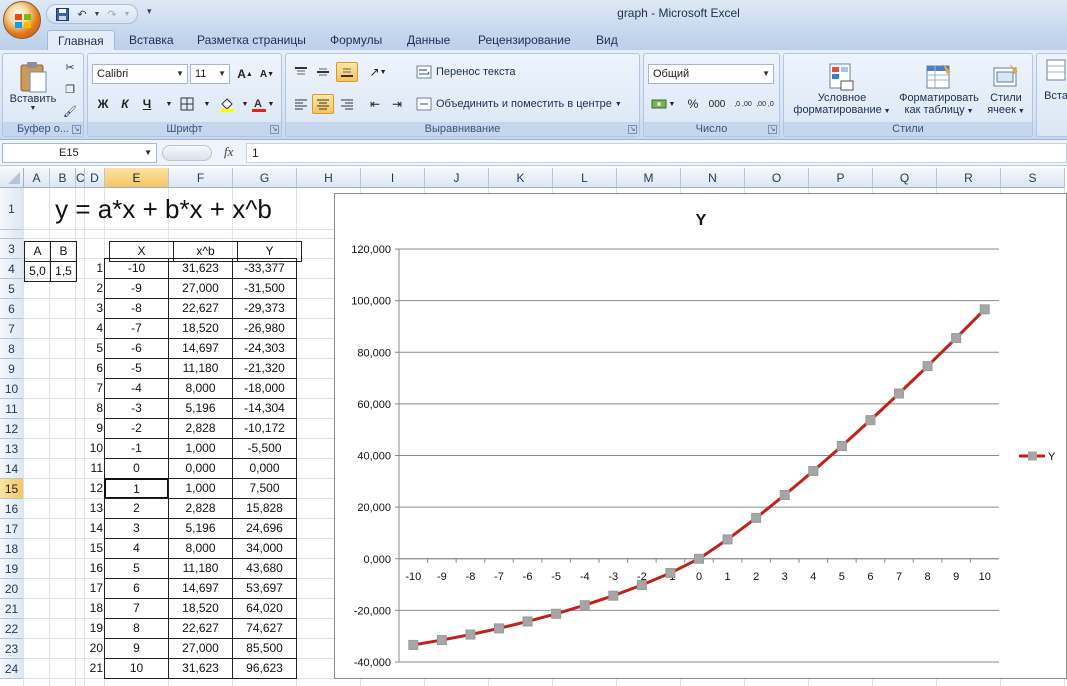 This screenshot has width=1067, height=686. Describe the element at coordinates (841, 178) in the screenshot. I see `column-header-p: P` at that location.